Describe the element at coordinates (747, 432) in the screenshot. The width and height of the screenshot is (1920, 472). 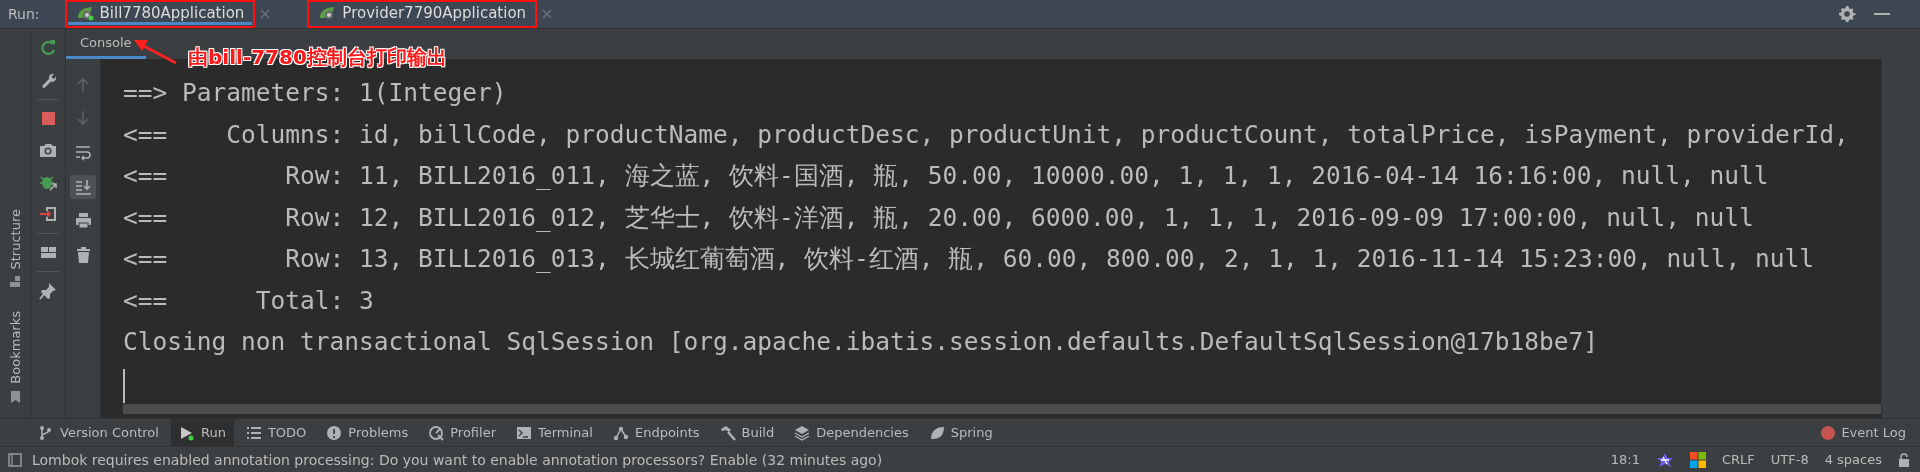
I see `tool-window-tab: Build` at that location.